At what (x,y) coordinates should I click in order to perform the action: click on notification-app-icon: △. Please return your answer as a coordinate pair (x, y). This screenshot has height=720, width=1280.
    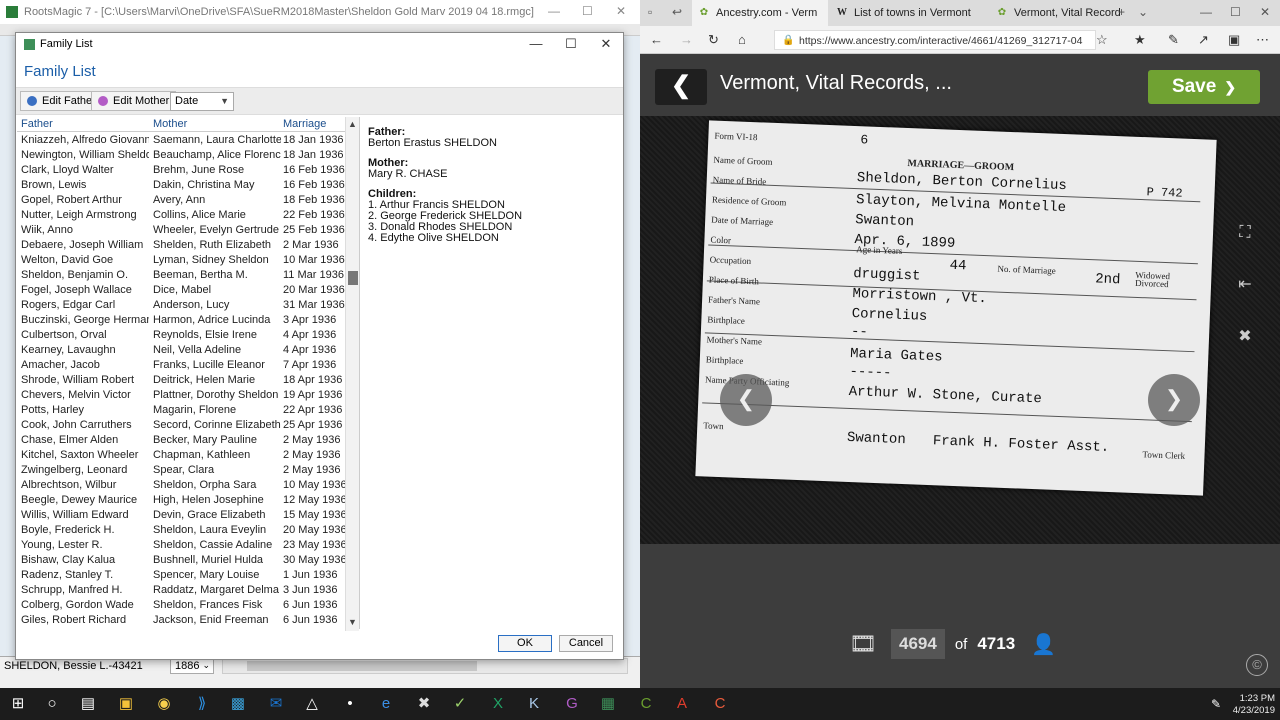
    Looking at the image, I should click on (312, 704).